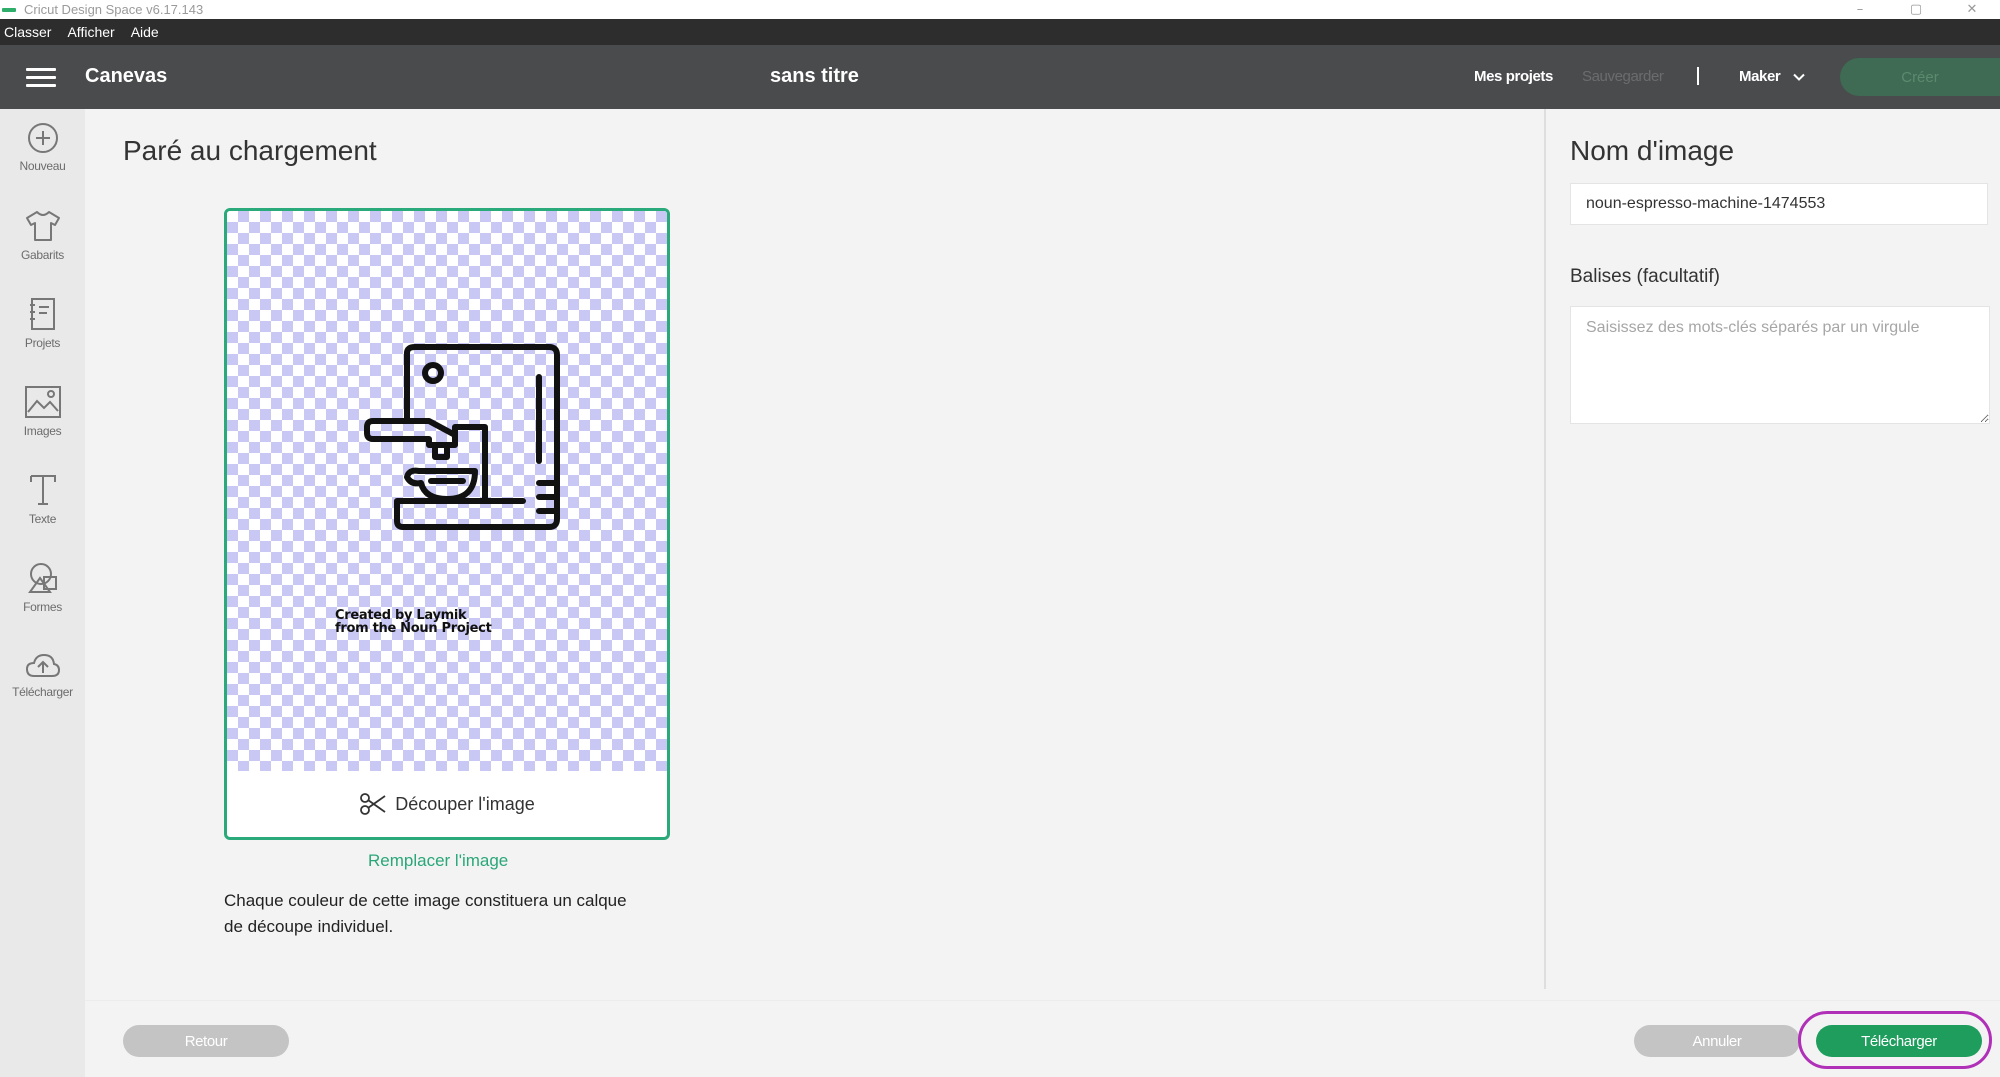  Describe the element at coordinates (90, 32) in the screenshot. I see `menu-item-afficher: Afficher` at that location.